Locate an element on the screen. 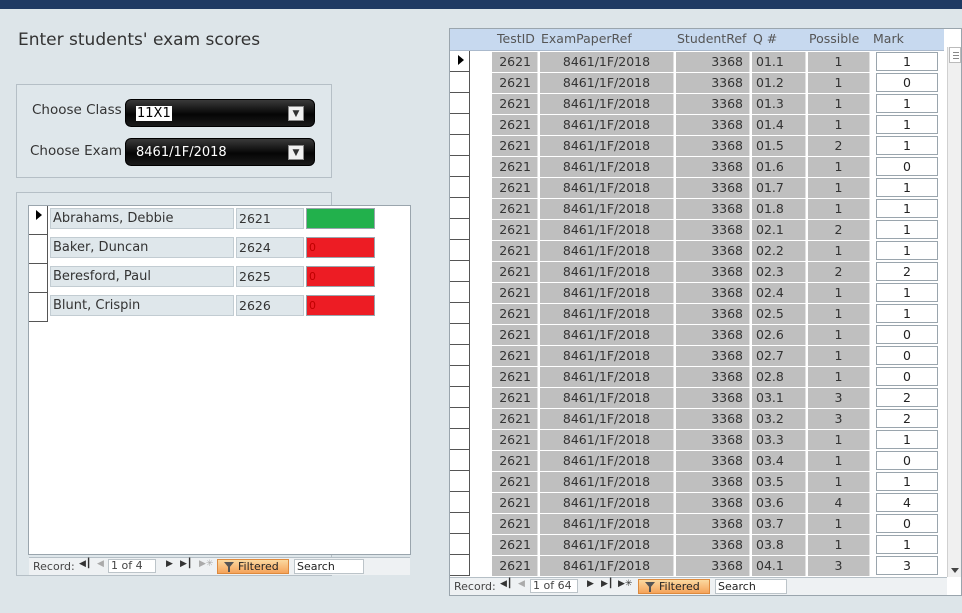 This screenshot has width=962, height=613. student-row: Blunt, Crispin 2626 0 is located at coordinates (219, 307).